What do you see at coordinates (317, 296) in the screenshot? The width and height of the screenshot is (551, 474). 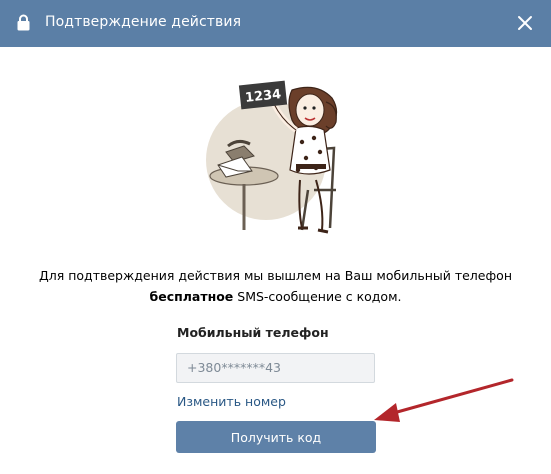 I see `message-part2: SMS-сообщение с кодом.` at bounding box center [317, 296].